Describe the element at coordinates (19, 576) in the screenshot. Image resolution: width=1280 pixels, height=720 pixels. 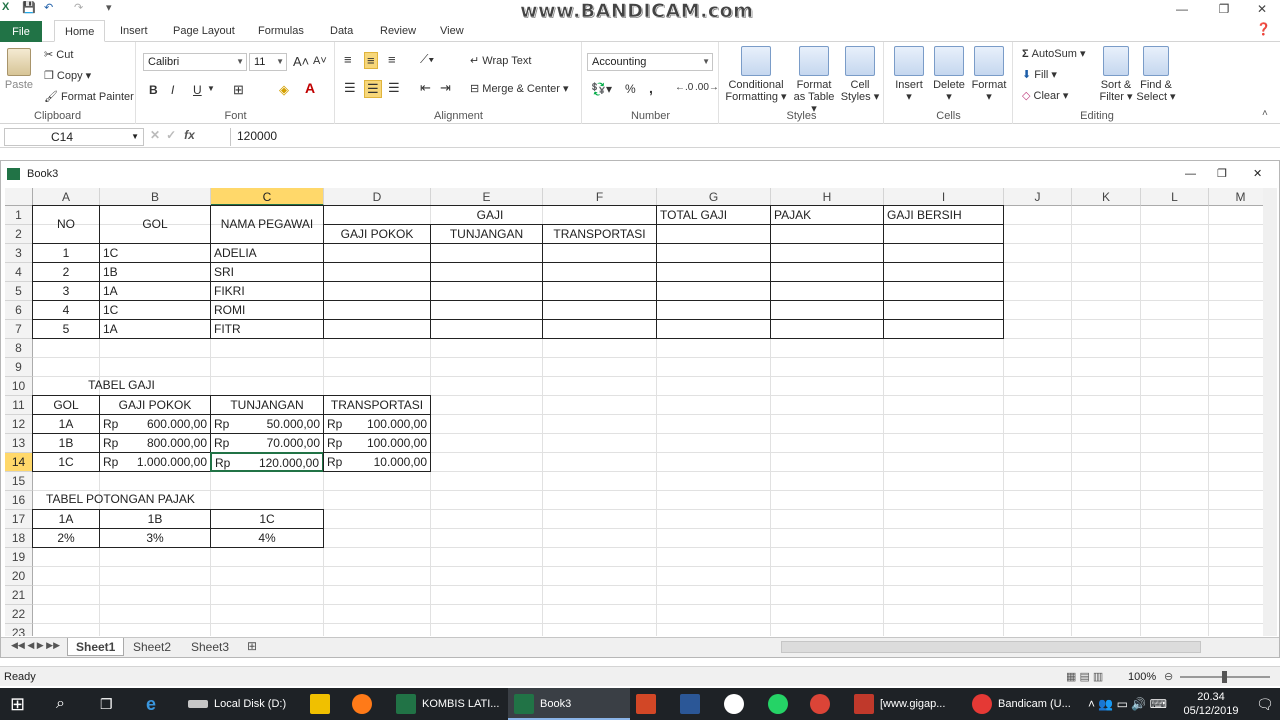
I see `row-header: 20` at that location.